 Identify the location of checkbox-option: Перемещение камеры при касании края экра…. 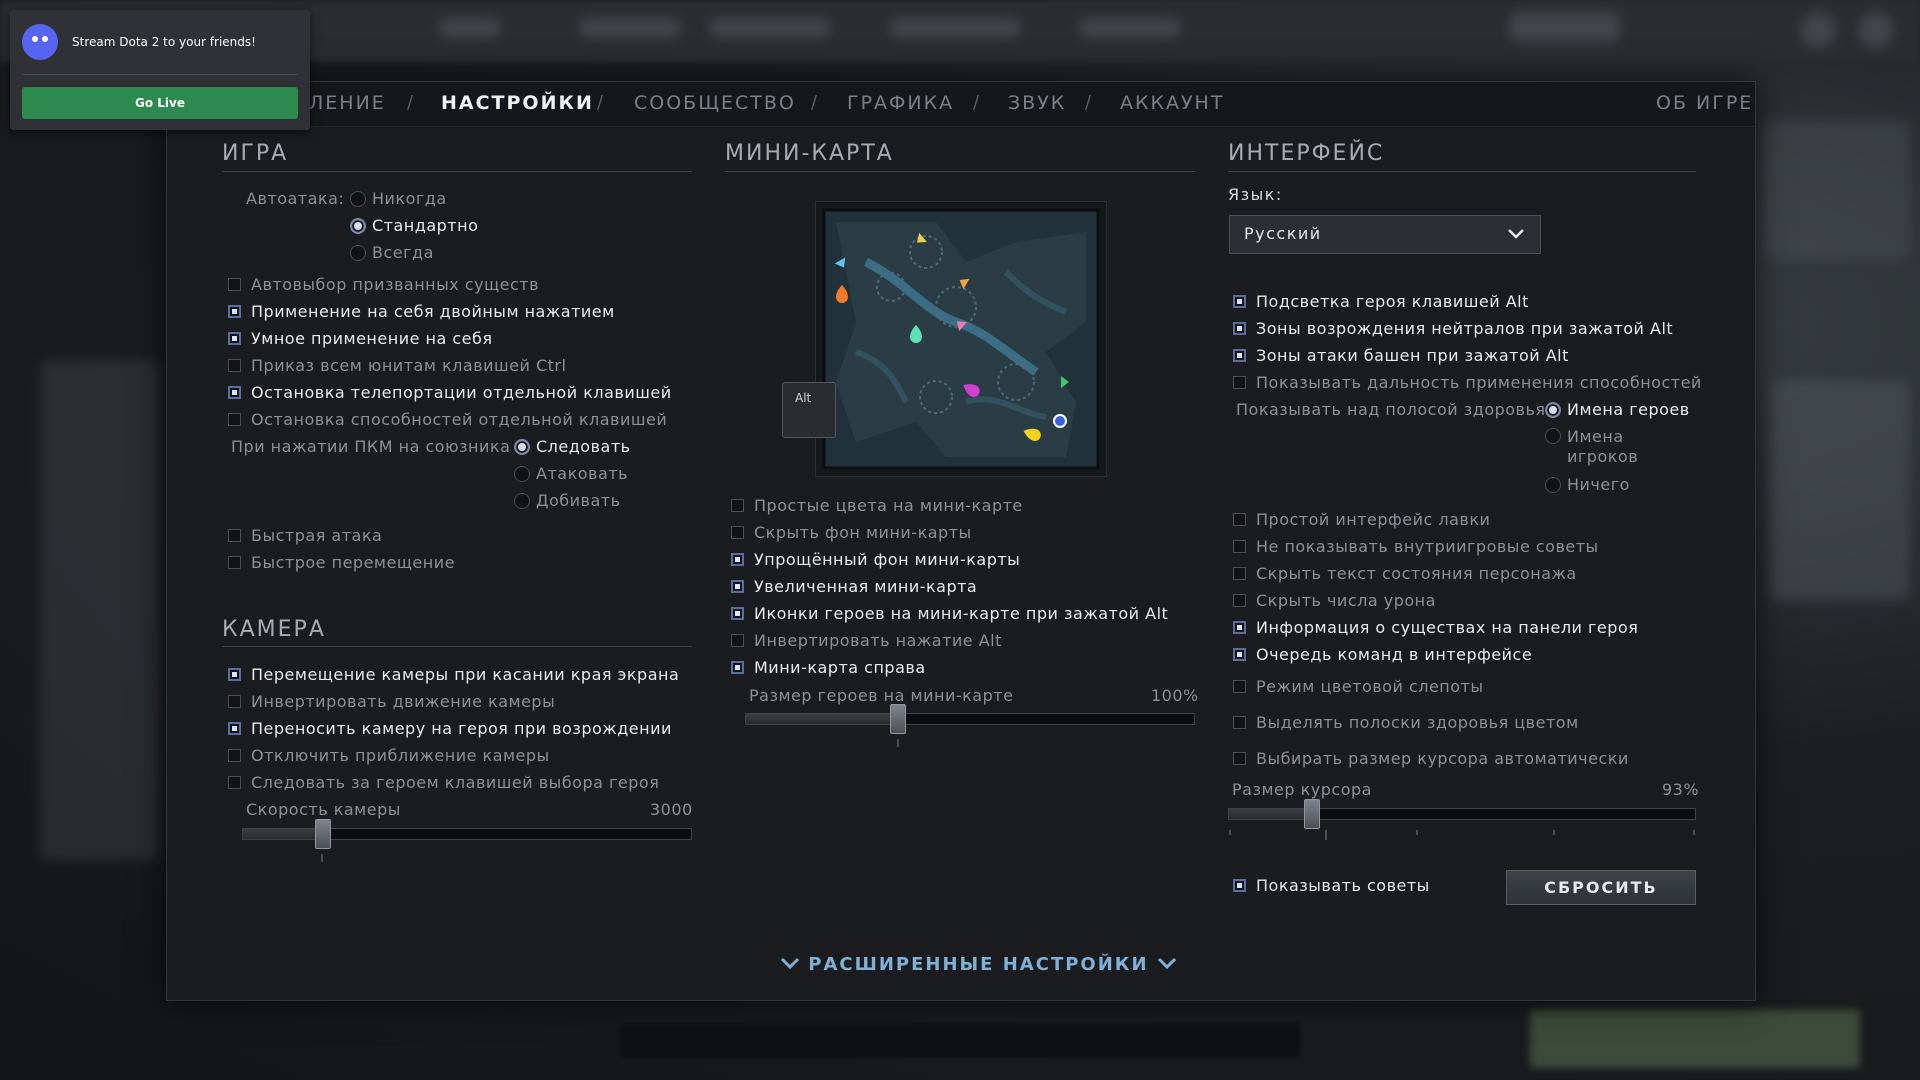
(453, 674).